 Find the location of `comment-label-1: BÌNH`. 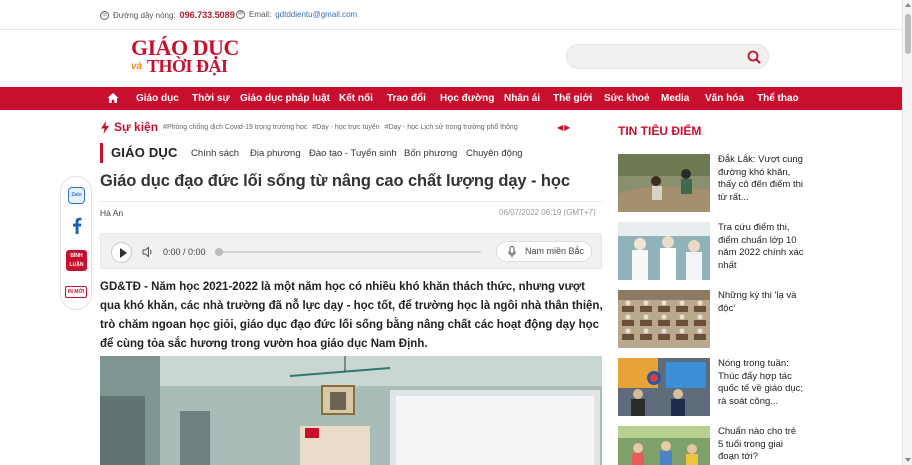

comment-label-1: BÌNH is located at coordinates (76, 256).